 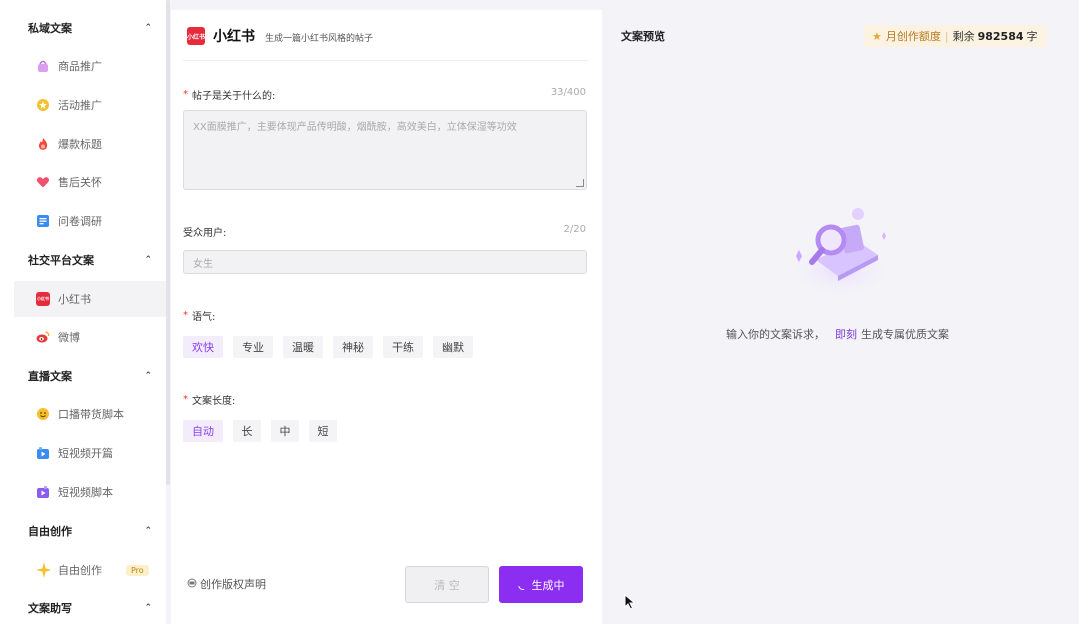 I want to click on sidebar-item-video-opening: 短视频开篇, so click(x=90, y=453).